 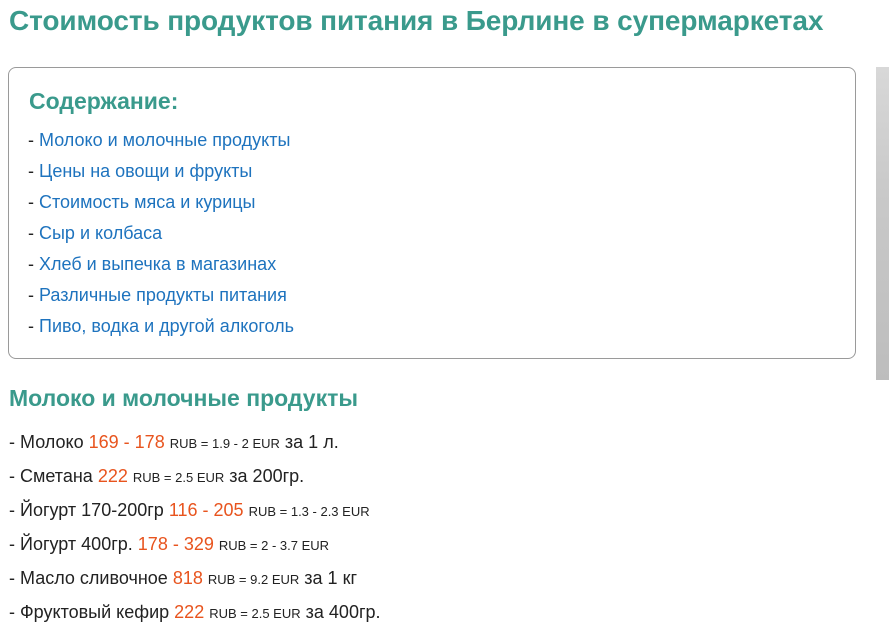 I want to click on product-unit: за 200гр., so click(x=267, y=476).